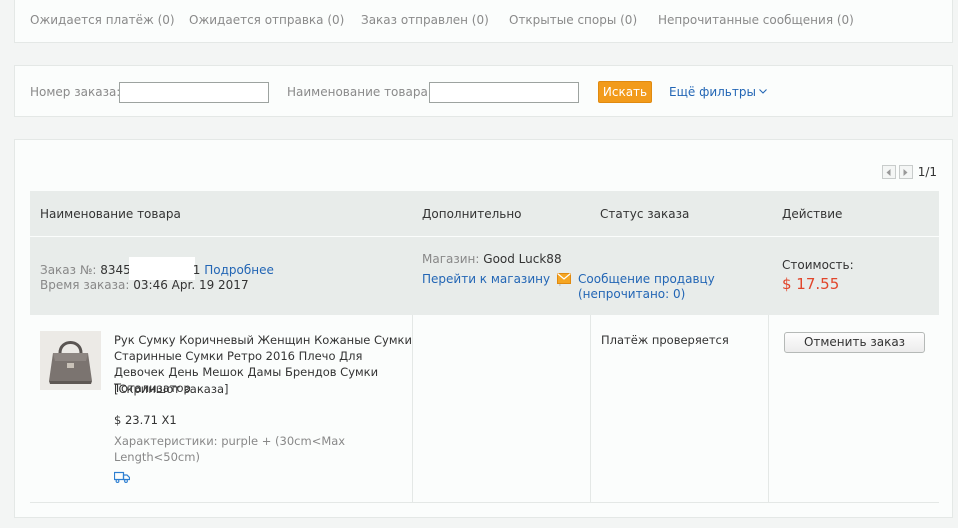 This screenshot has width=958, height=528. I want to click on pagination: 1/1, so click(909, 172).